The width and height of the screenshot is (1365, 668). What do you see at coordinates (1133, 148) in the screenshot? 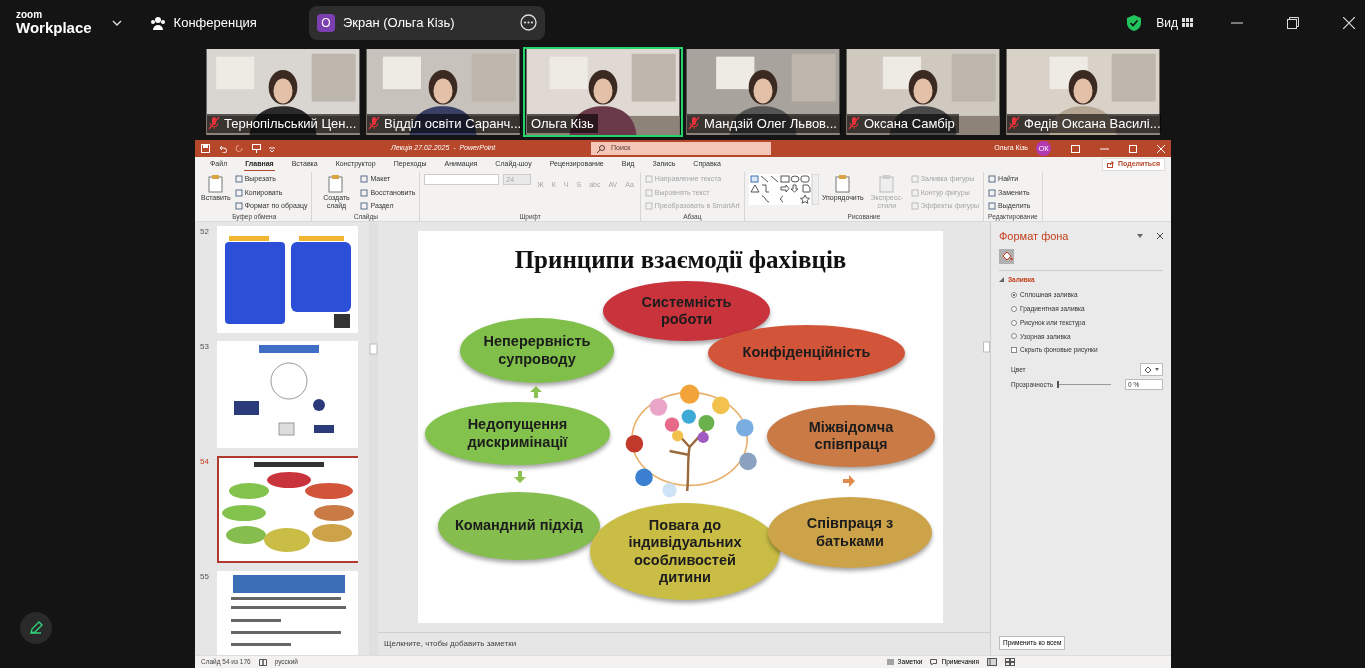
I see `maximize-icon` at bounding box center [1133, 148].